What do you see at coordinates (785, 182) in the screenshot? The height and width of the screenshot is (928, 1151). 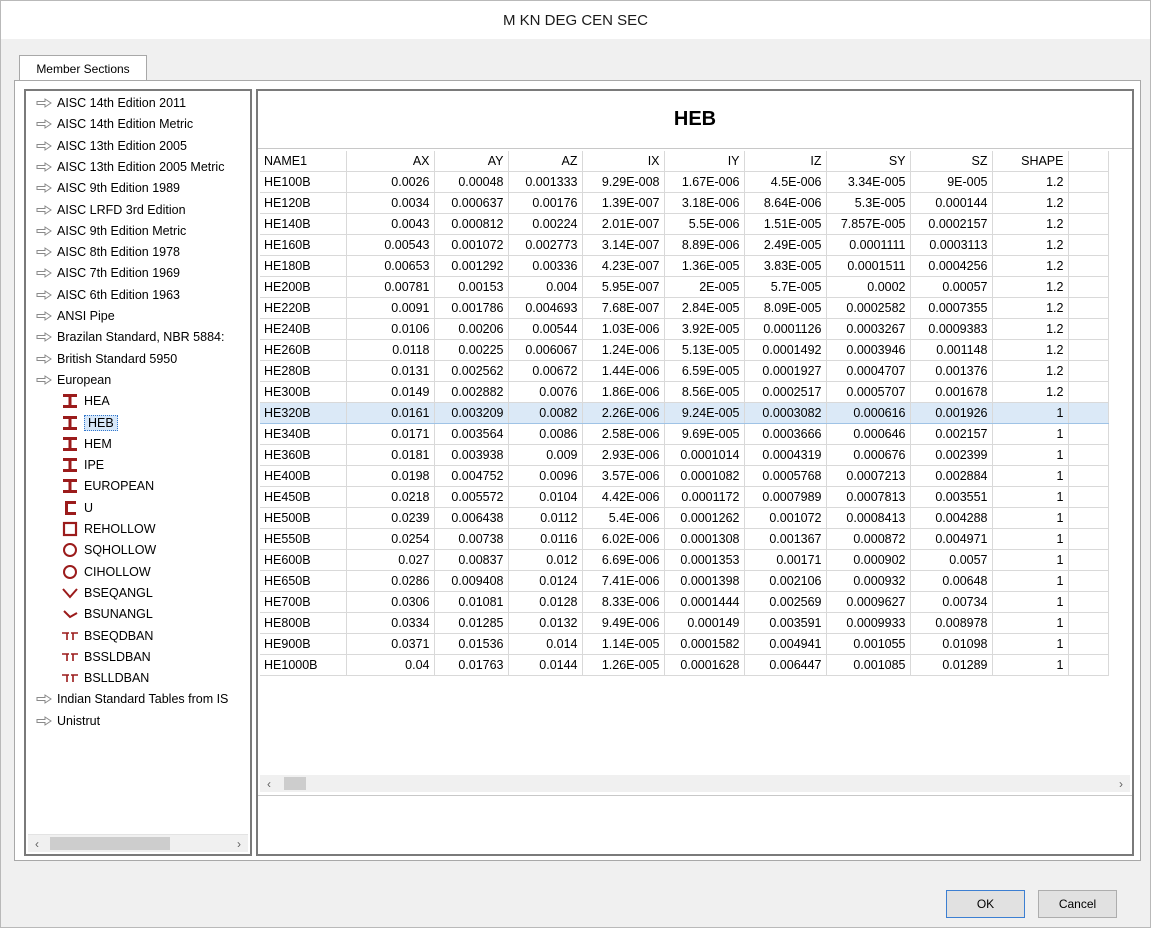 I see `table-cell: 4.5E-006` at bounding box center [785, 182].